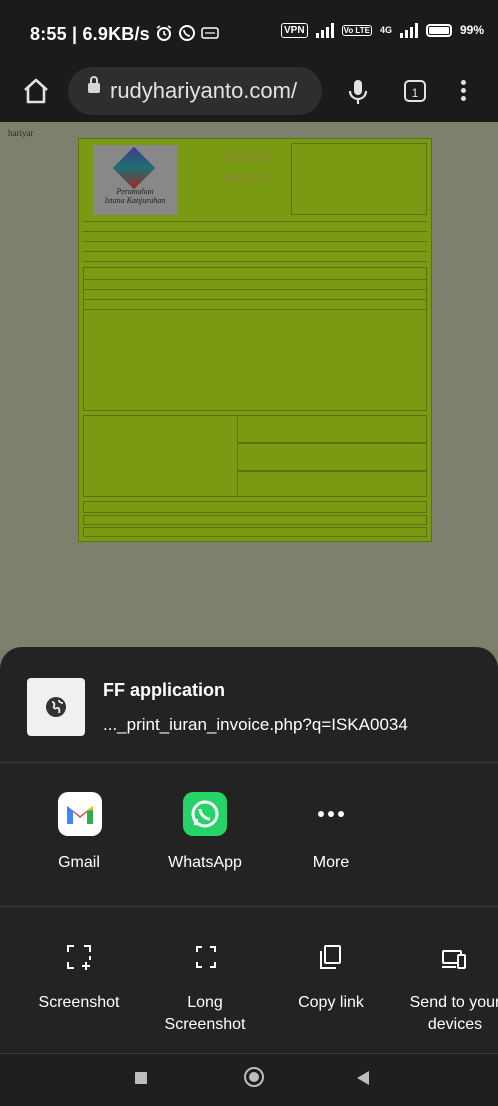 The height and width of the screenshot is (1106, 498). I want to click on whatsapp-icon, so click(205, 814).